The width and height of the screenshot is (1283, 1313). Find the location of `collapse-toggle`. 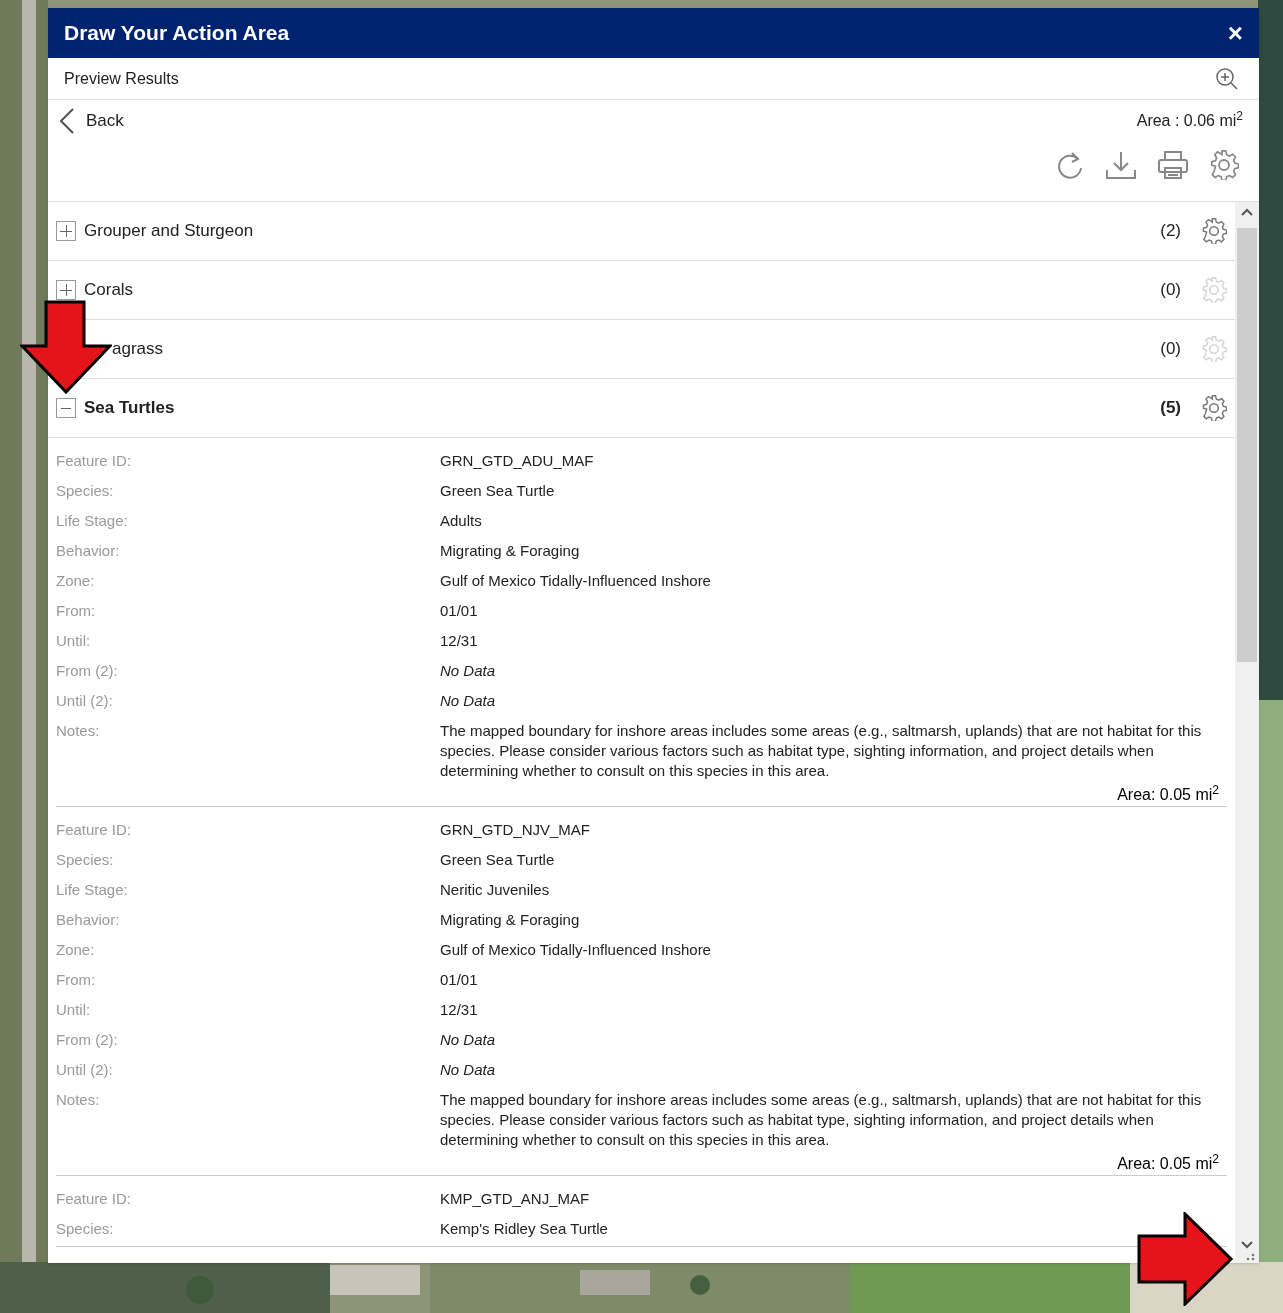

collapse-toggle is located at coordinates (66, 408).